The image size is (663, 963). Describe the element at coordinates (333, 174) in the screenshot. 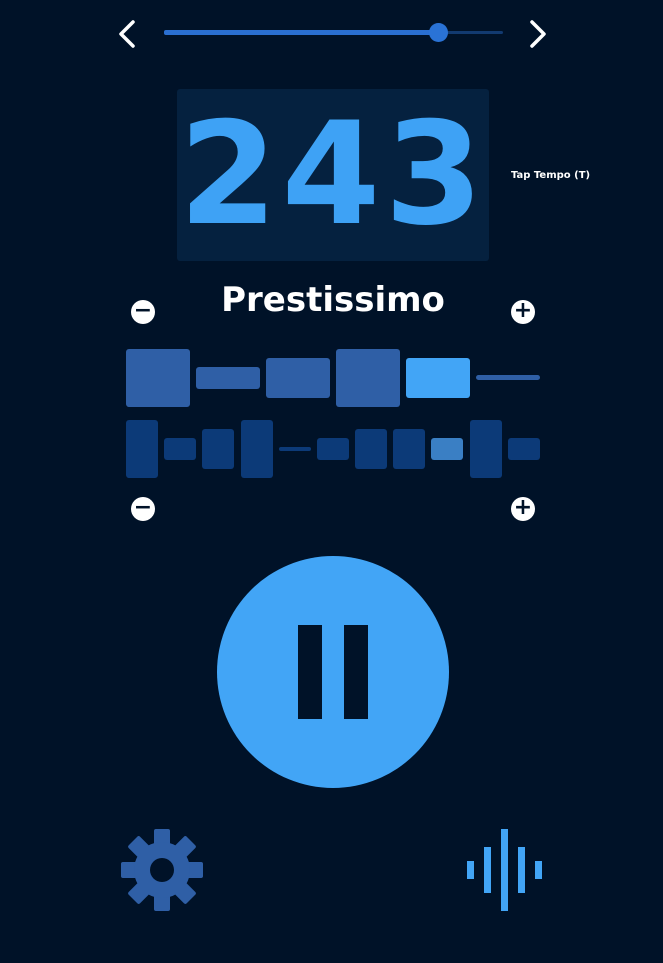

I see `bpm-value: 243` at that location.